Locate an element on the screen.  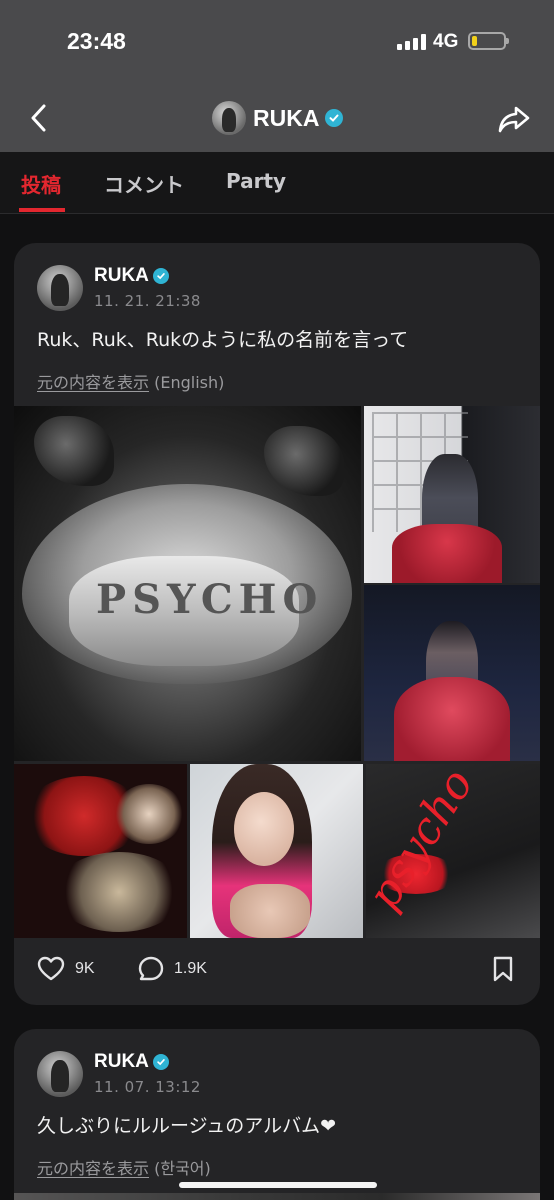
active-tab-indicator is located at coordinates (42, 210).